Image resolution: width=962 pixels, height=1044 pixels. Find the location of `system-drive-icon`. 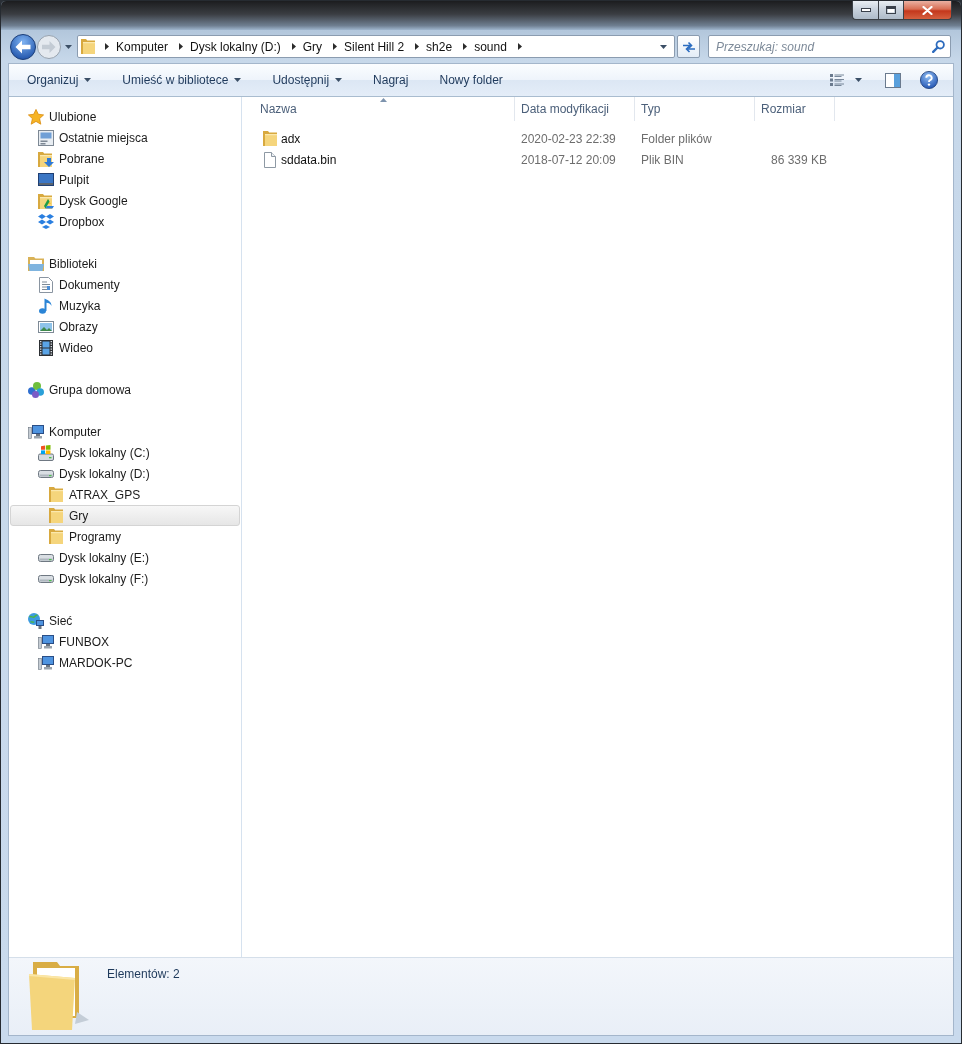

system-drive-icon is located at coordinates (46, 452).